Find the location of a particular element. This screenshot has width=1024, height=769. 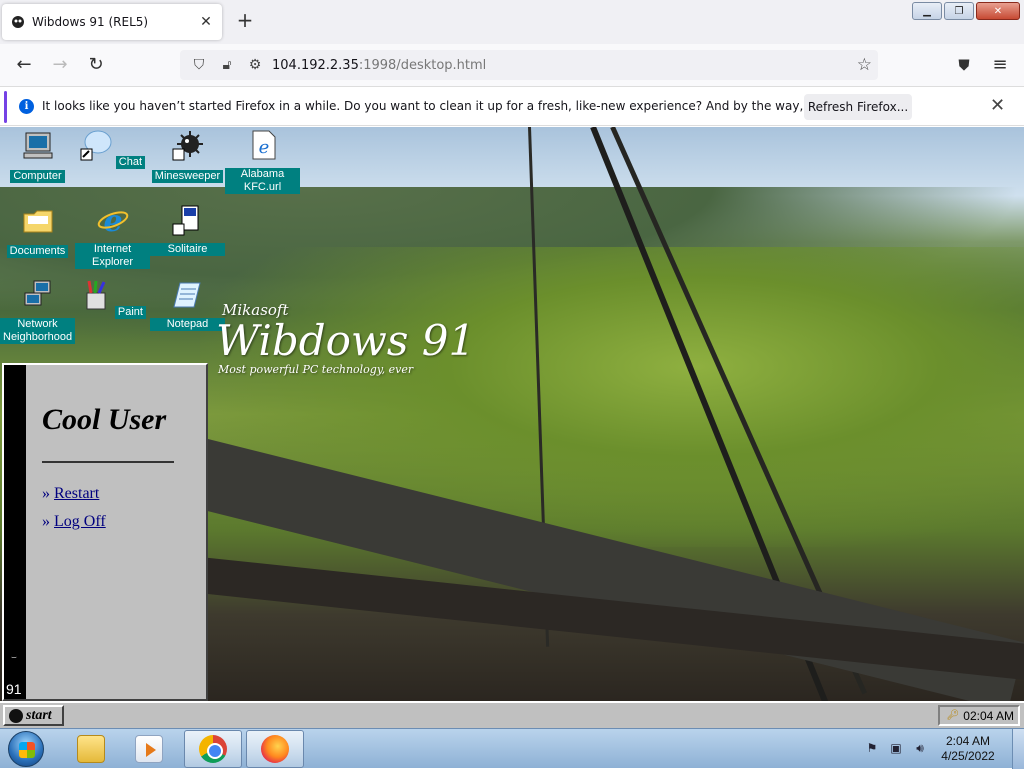

desktop-icon-documents: Documents is located at coordinates (37, 230).